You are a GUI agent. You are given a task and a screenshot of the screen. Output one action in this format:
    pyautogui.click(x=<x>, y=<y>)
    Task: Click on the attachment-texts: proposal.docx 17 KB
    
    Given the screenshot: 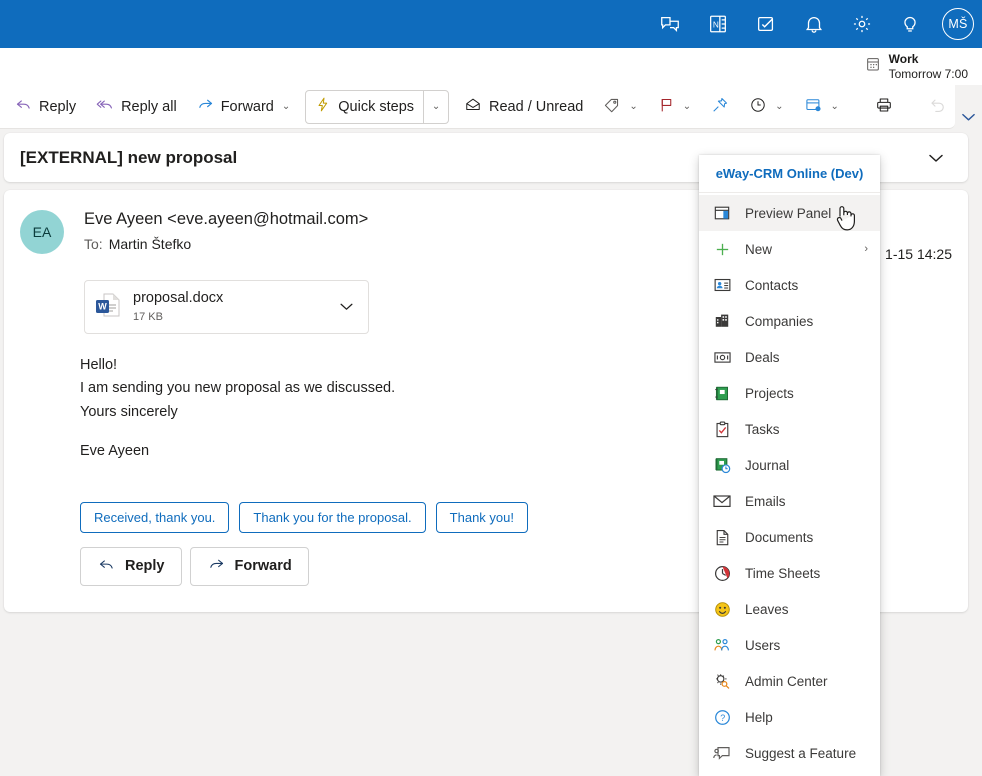 What is the action you would take?
    pyautogui.click(x=230, y=307)
    